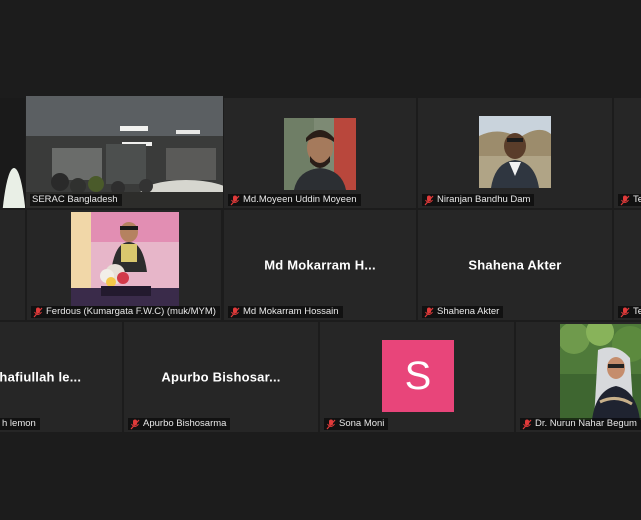 The height and width of the screenshot is (520, 641). I want to click on participant-display-name: Shahena Akter, so click(515, 265).